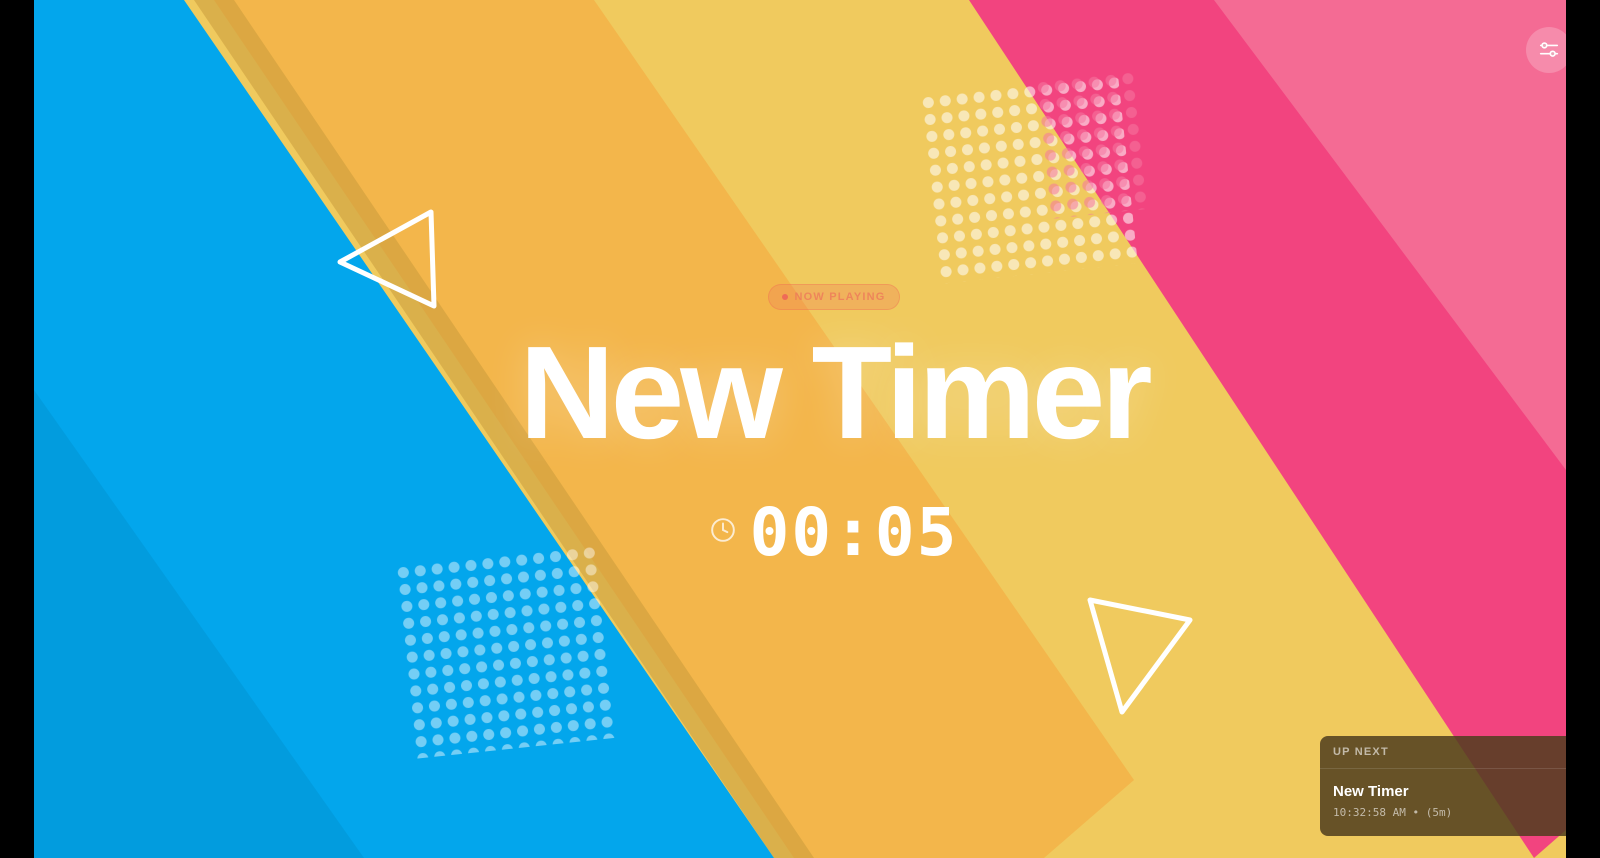 Image resolution: width=1600 pixels, height=858 pixels. What do you see at coordinates (1549, 49) in the screenshot?
I see `sliders-icon` at bounding box center [1549, 49].